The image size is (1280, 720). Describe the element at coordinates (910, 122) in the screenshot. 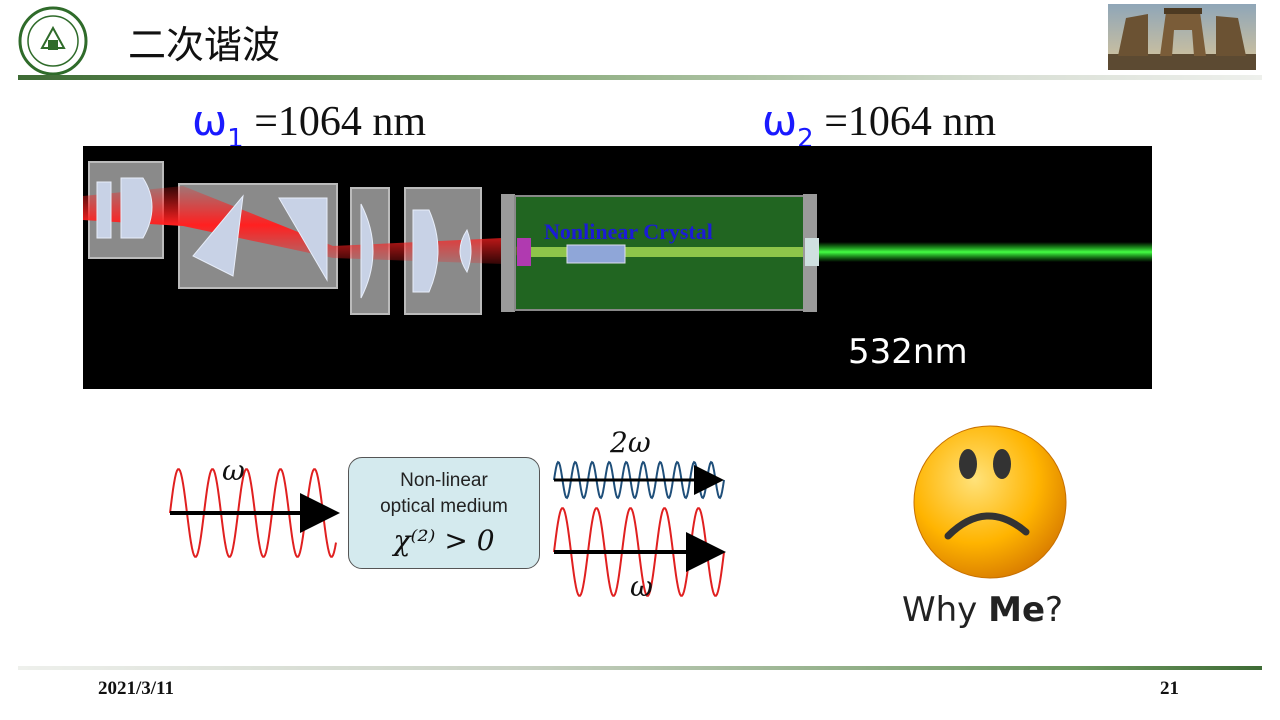

I see `omega2-value: =1064 nm` at that location.